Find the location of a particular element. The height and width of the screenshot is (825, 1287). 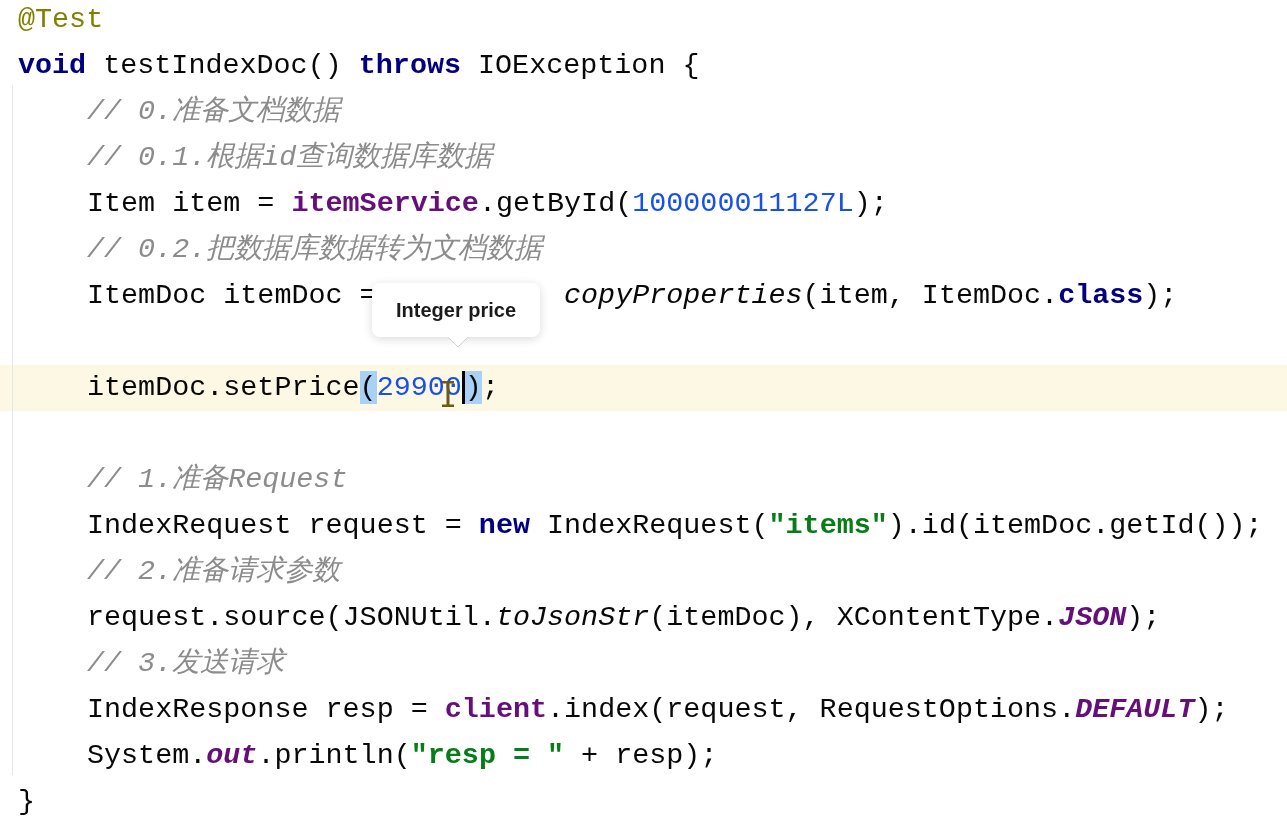

code-comment: // 0.2.把数据库数据转为文档数据 is located at coordinates (315, 250).